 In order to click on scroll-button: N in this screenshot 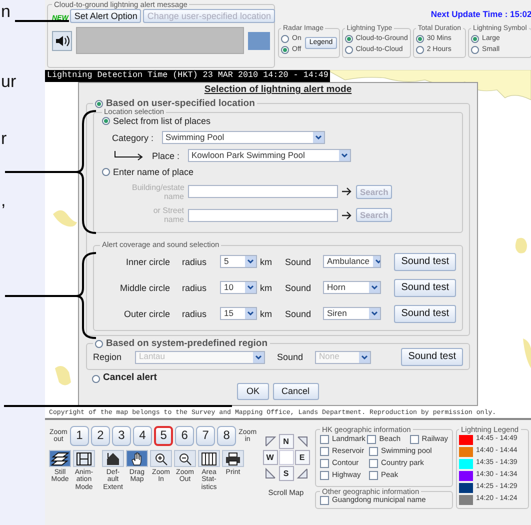, I will do `click(286, 441)`.